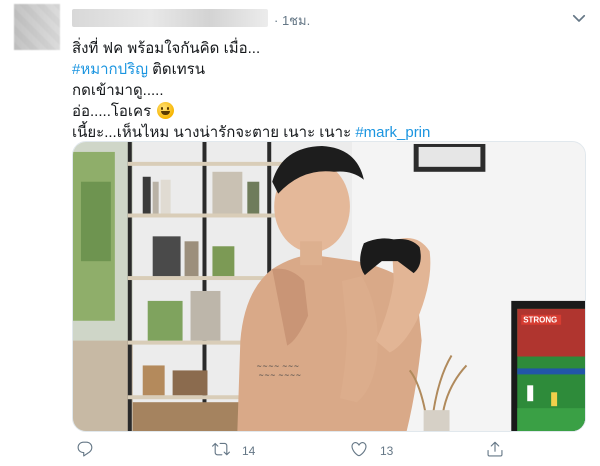 The height and width of the screenshot is (466, 600). I want to click on tweet-line-4-text: อ่อ.....โอเคร, so click(112, 111).